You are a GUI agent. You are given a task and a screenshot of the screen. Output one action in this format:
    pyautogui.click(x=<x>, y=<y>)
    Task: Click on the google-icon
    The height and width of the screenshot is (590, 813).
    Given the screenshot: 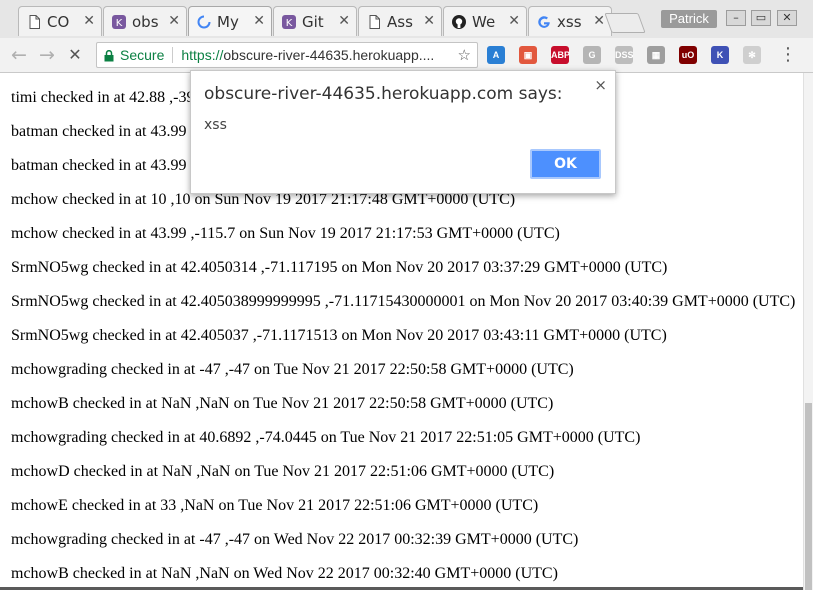 What is the action you would take?
    pyautogui.click(x=544, y=22)
    